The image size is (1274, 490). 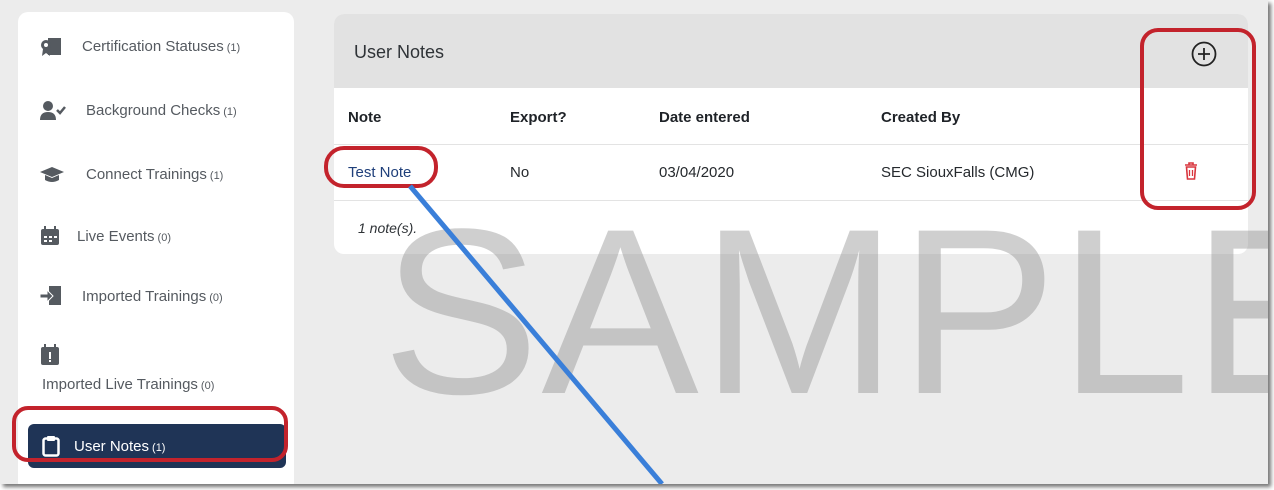 I want to click on calendar-import-icon, so click(x=51, y=354).